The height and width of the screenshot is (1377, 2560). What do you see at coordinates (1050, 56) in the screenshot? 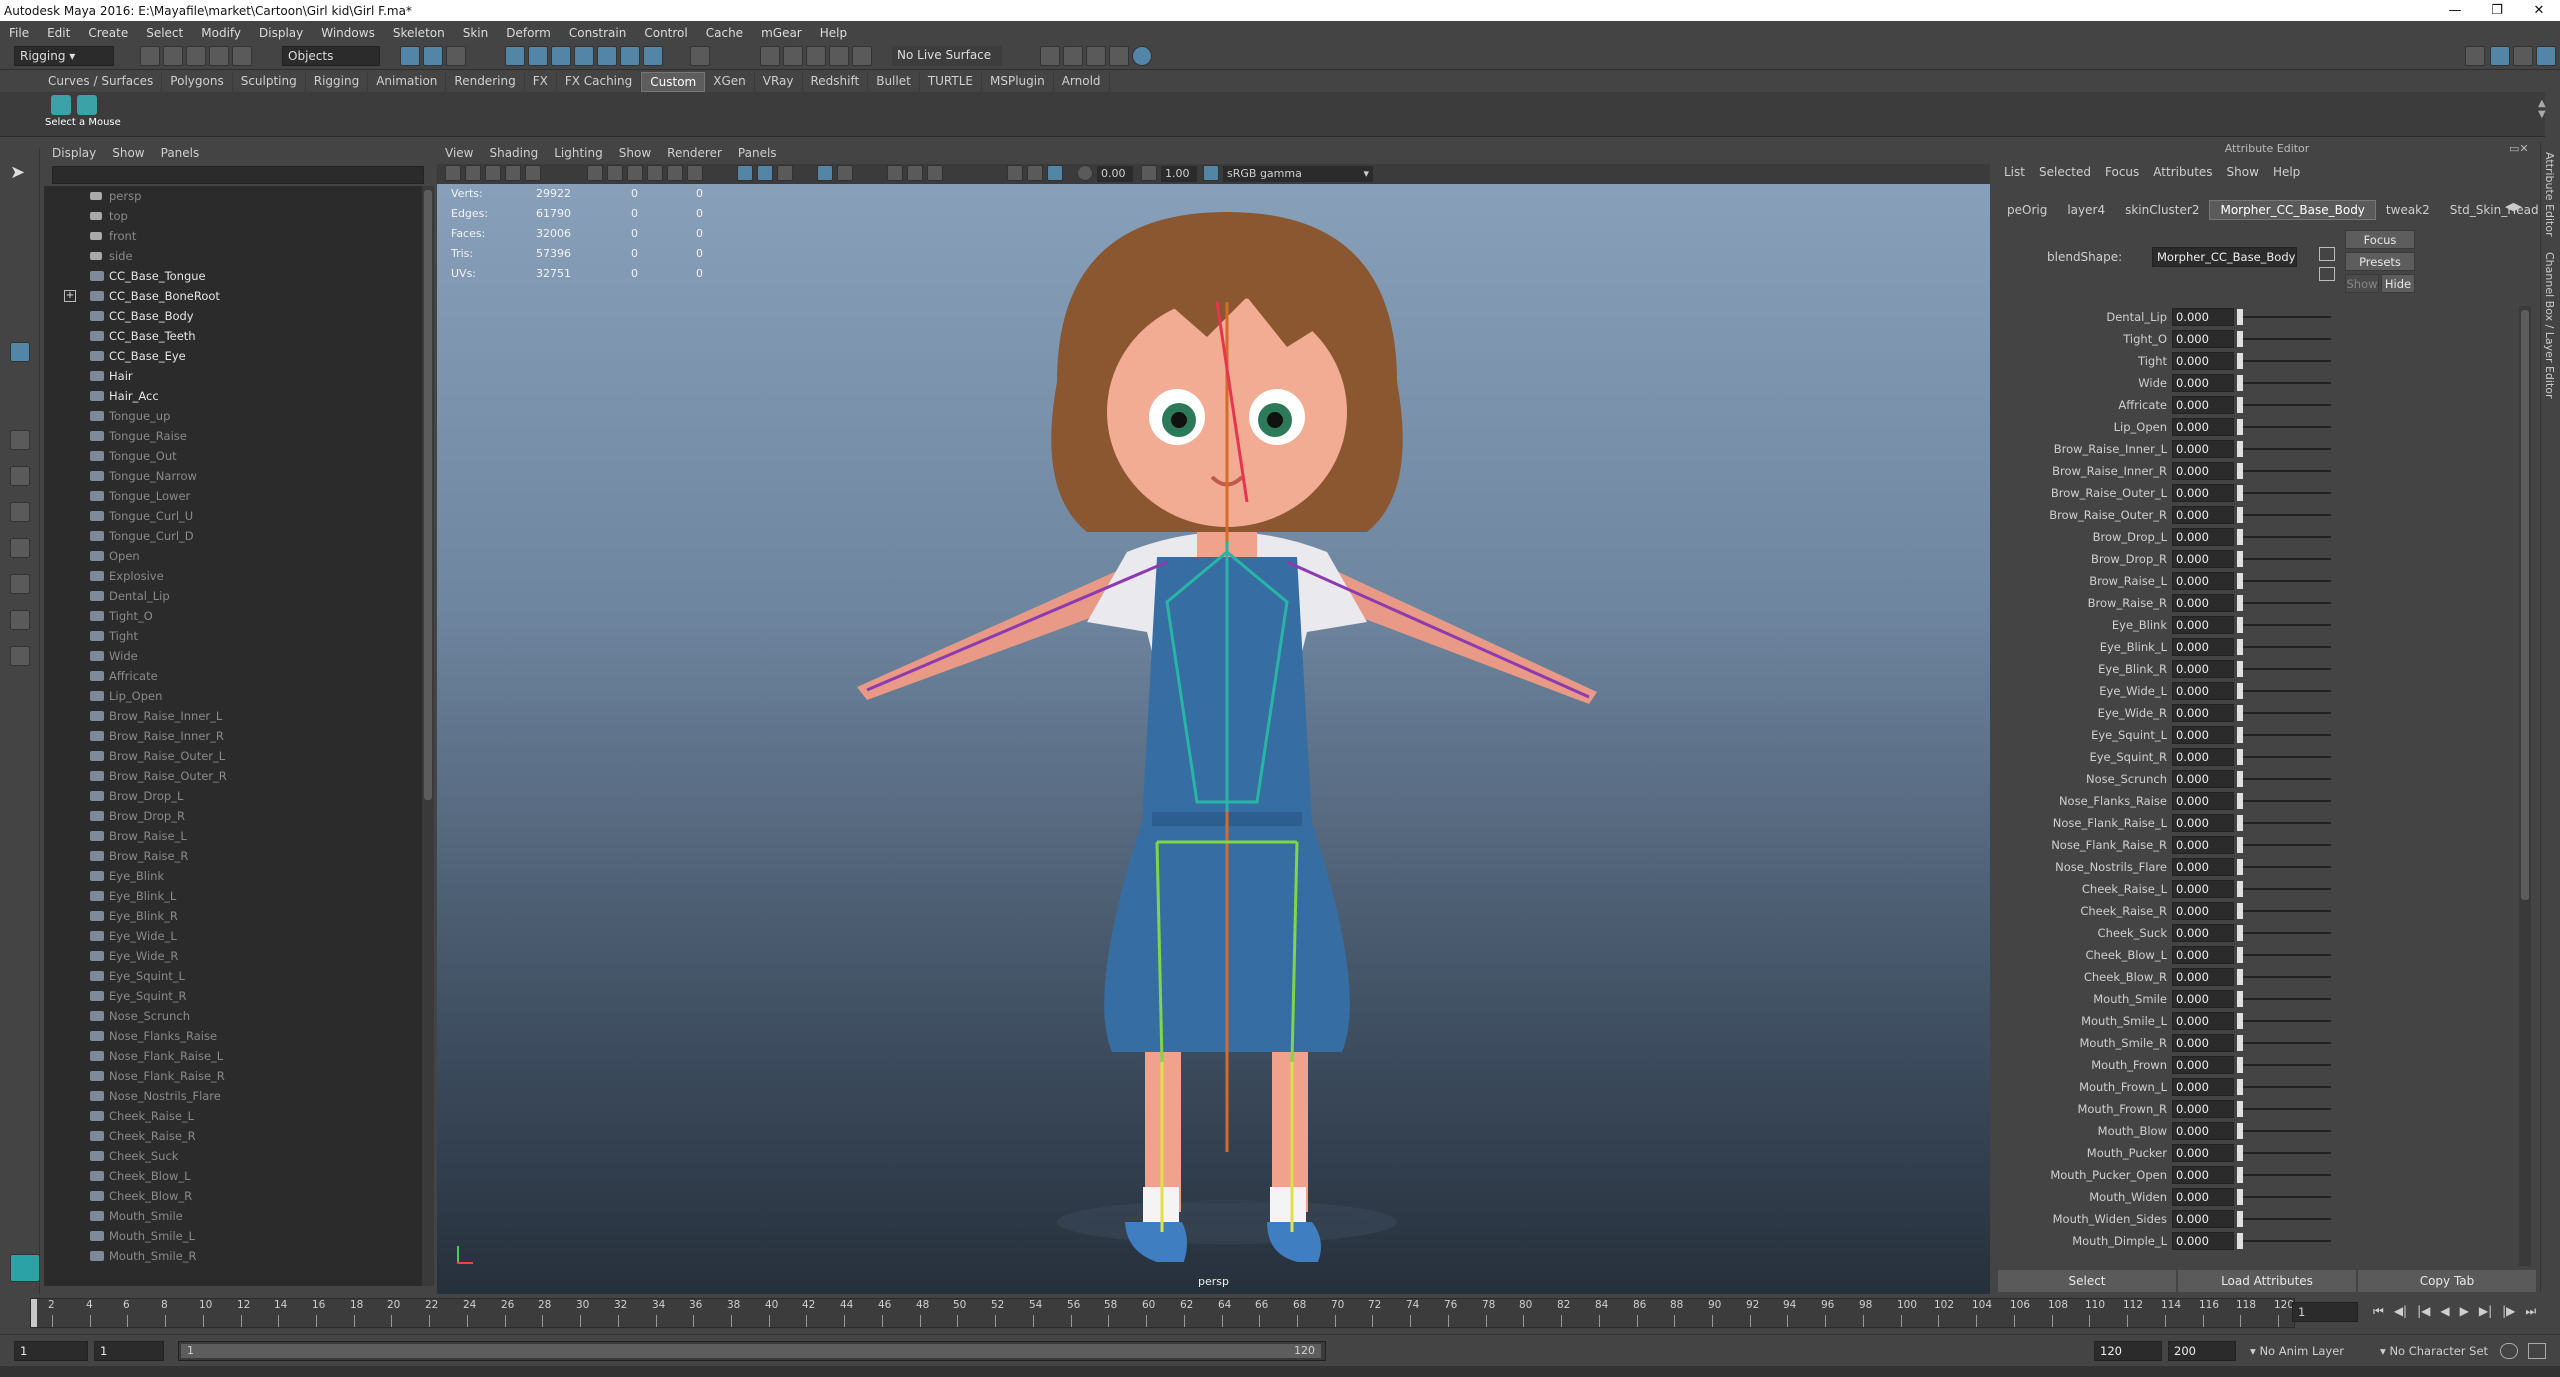
I see `render-view-icon` at bounding box center [1050, 56].